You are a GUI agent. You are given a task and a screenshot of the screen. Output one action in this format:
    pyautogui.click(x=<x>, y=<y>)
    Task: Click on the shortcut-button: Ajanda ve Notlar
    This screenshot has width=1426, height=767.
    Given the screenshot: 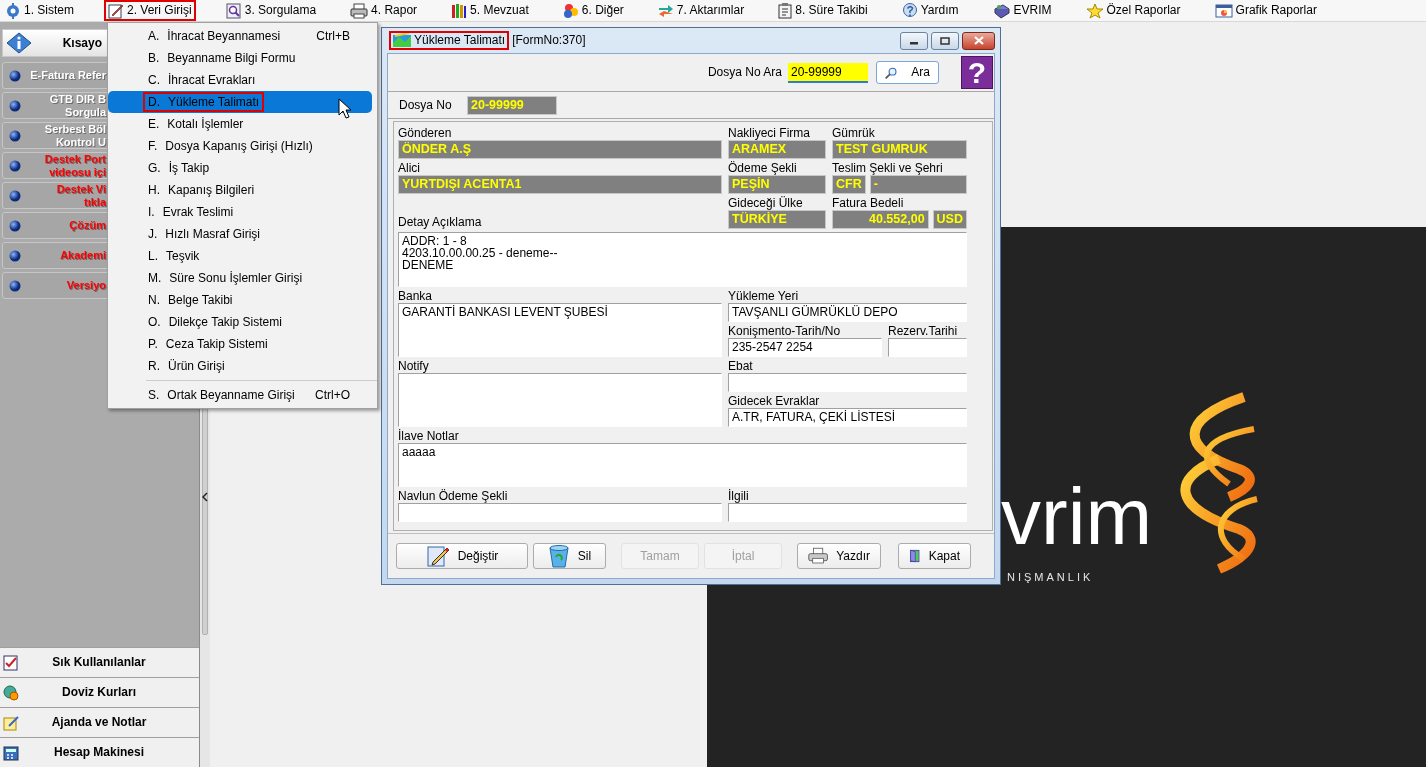 What is the action you would take?
    pyautogui.click(x=99, y=722)
    